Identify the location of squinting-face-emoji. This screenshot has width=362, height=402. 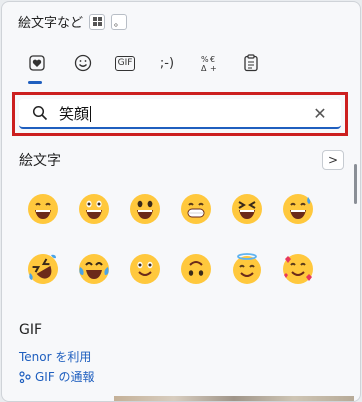
(247, 209).